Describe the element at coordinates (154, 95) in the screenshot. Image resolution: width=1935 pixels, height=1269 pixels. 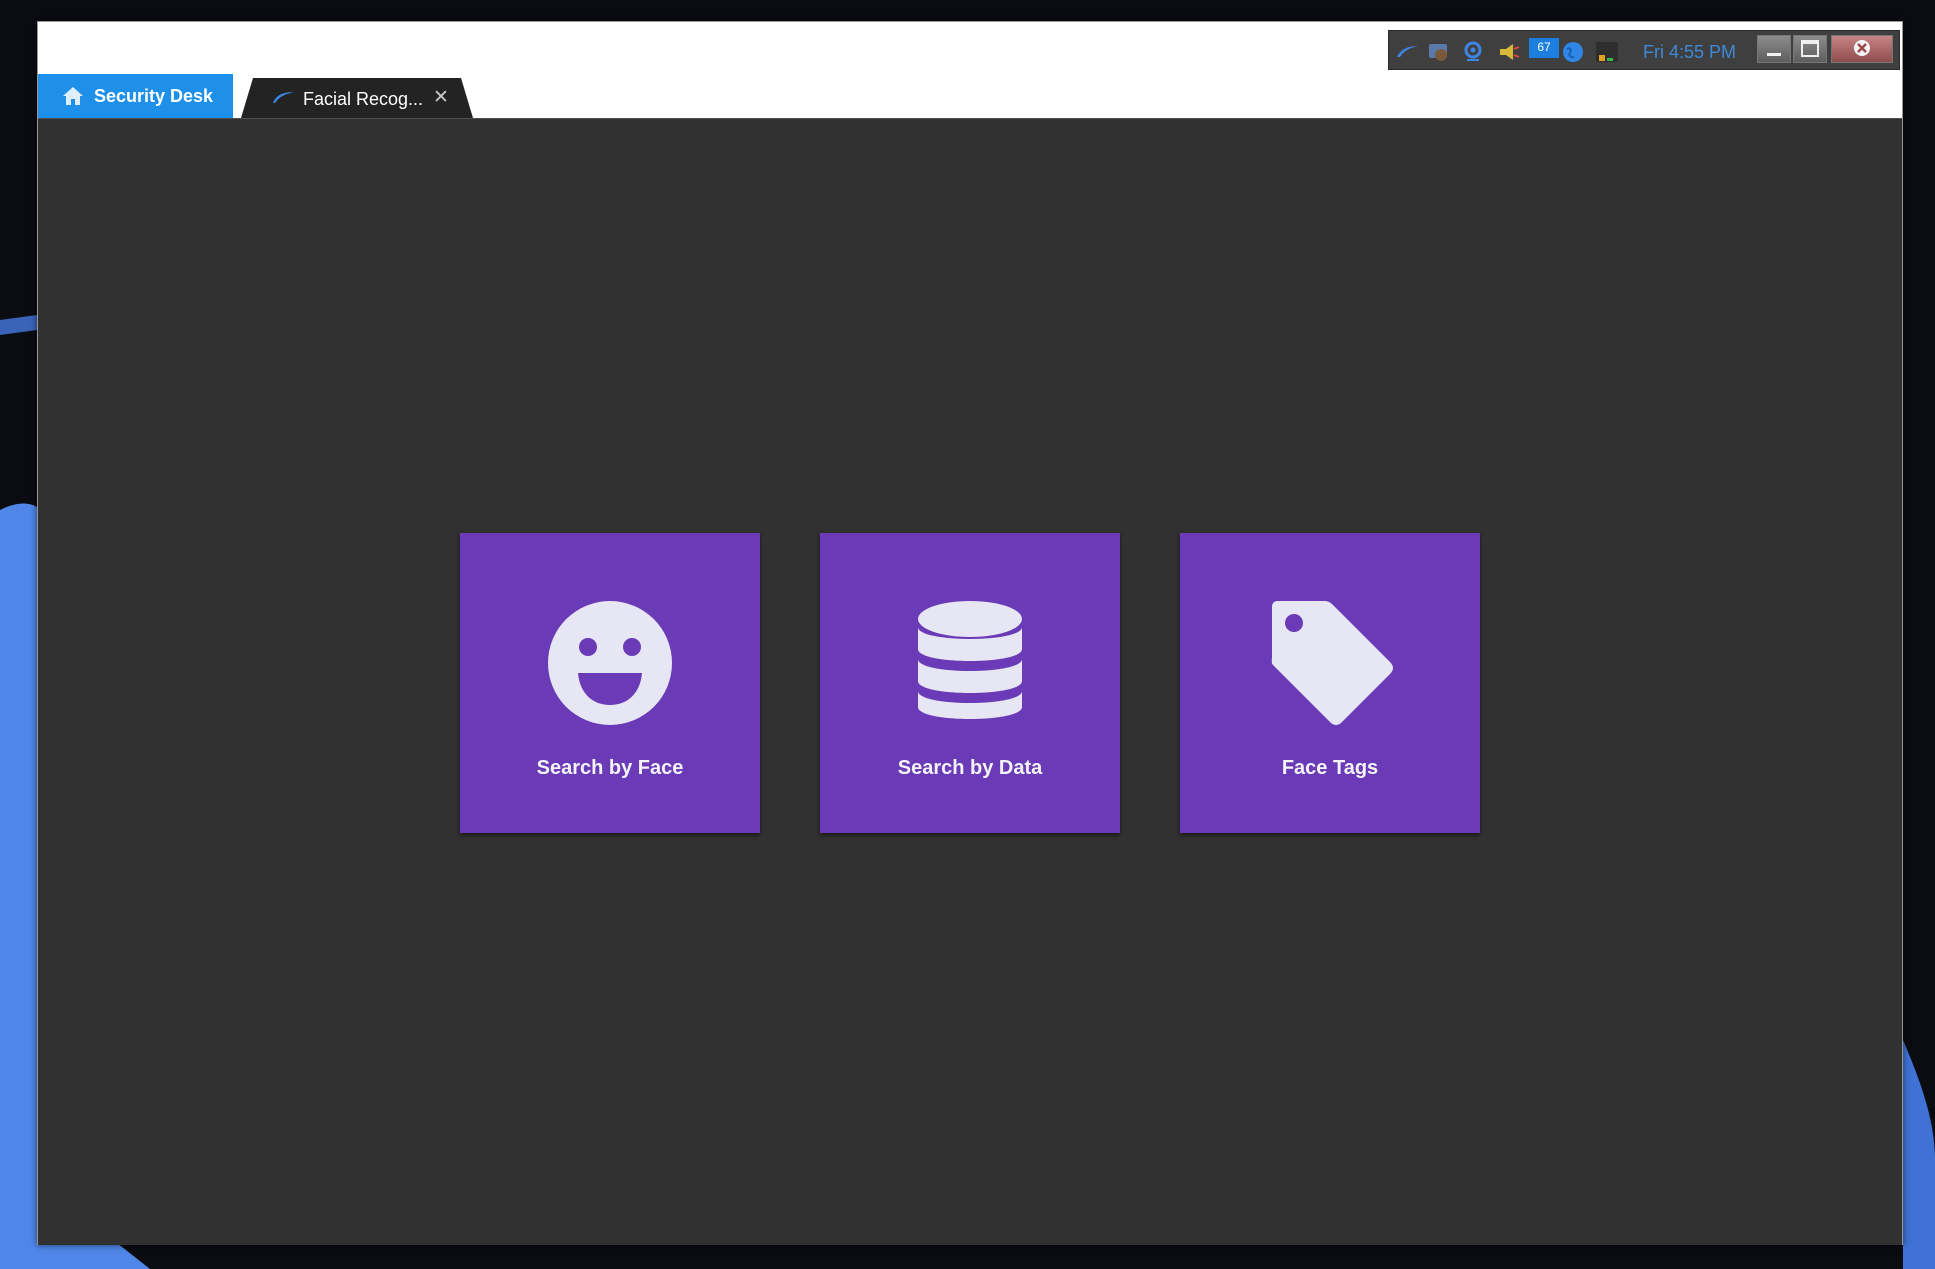
I see `tab-security-desk-label: Security Desk` at that location.